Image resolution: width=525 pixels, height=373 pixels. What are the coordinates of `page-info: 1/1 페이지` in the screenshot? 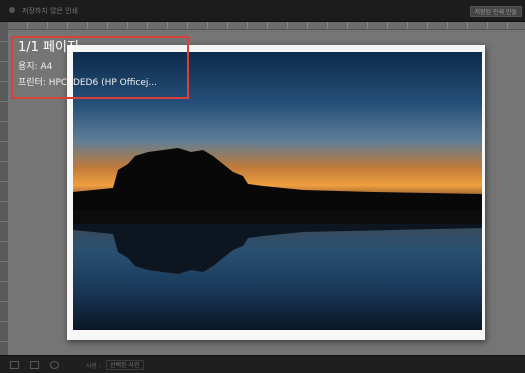 It's located at (48, 47).